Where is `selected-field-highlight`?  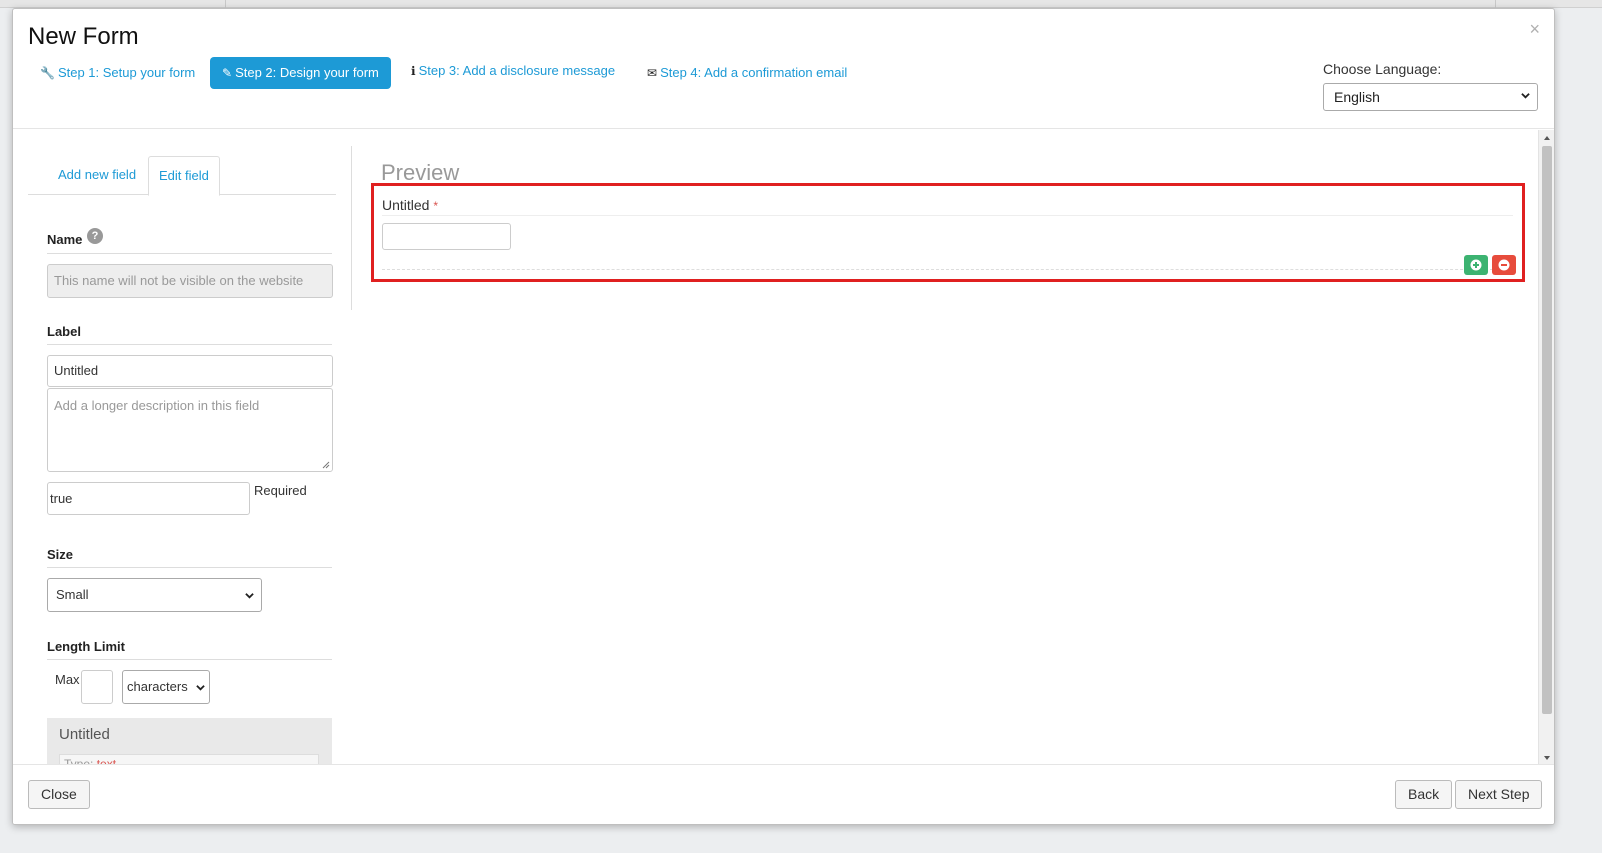 selected-field-highlight is located at coordinates (948, 232).